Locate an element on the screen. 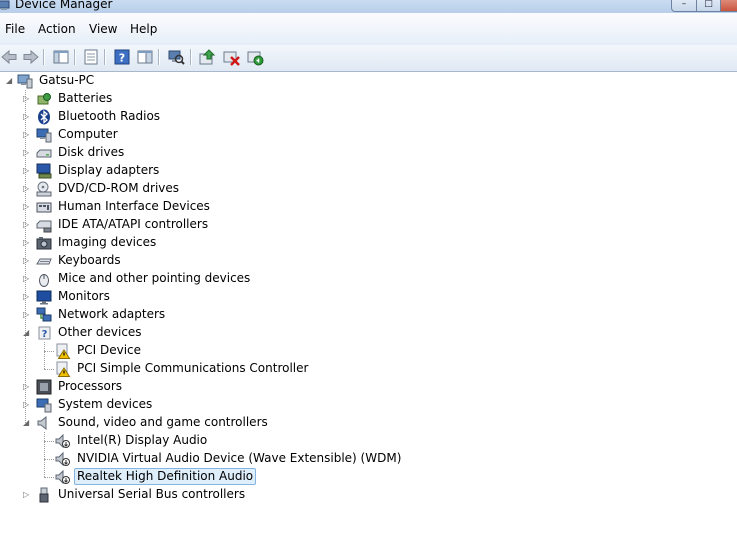 The width and height of the screenshot is (737, 535). ide-controller-icon is located at coordinates (44, 226).